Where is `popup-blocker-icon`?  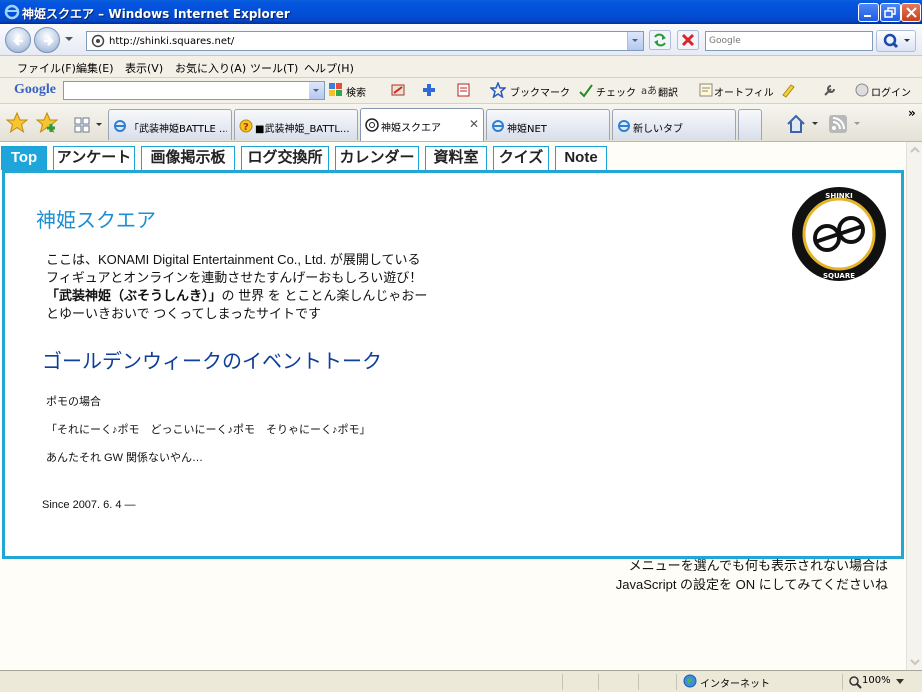 popup-blocker-icon is located at coordinates (398, 90).